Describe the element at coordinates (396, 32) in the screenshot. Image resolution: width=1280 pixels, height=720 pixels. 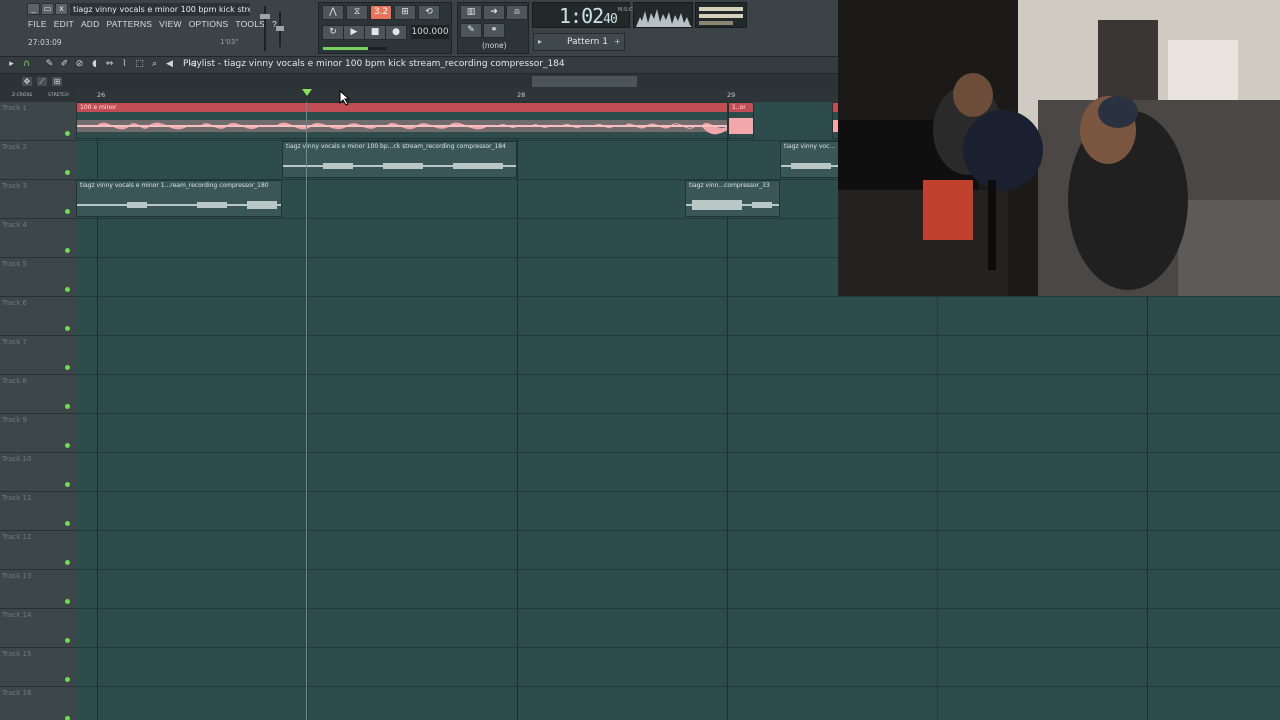
I see `record-icon: ●` at that location.